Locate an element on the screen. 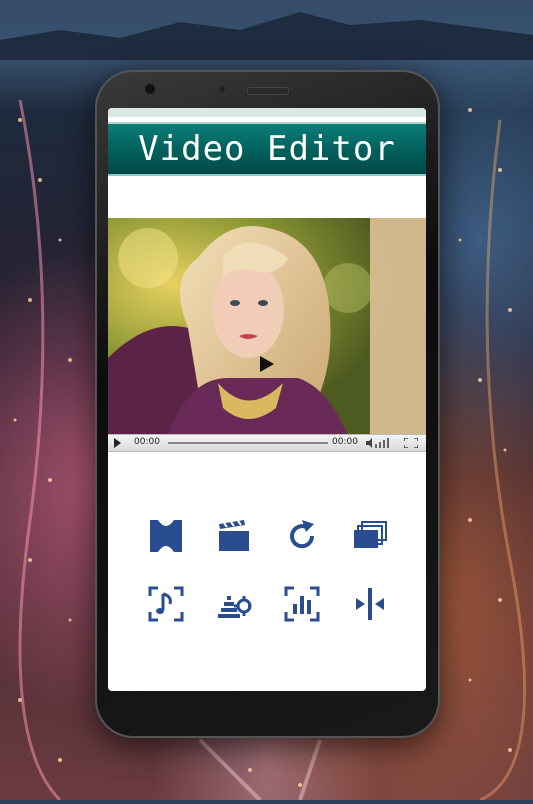 The image size is (533, 804). play-overlay-icon is located at coordinates (267, 364).